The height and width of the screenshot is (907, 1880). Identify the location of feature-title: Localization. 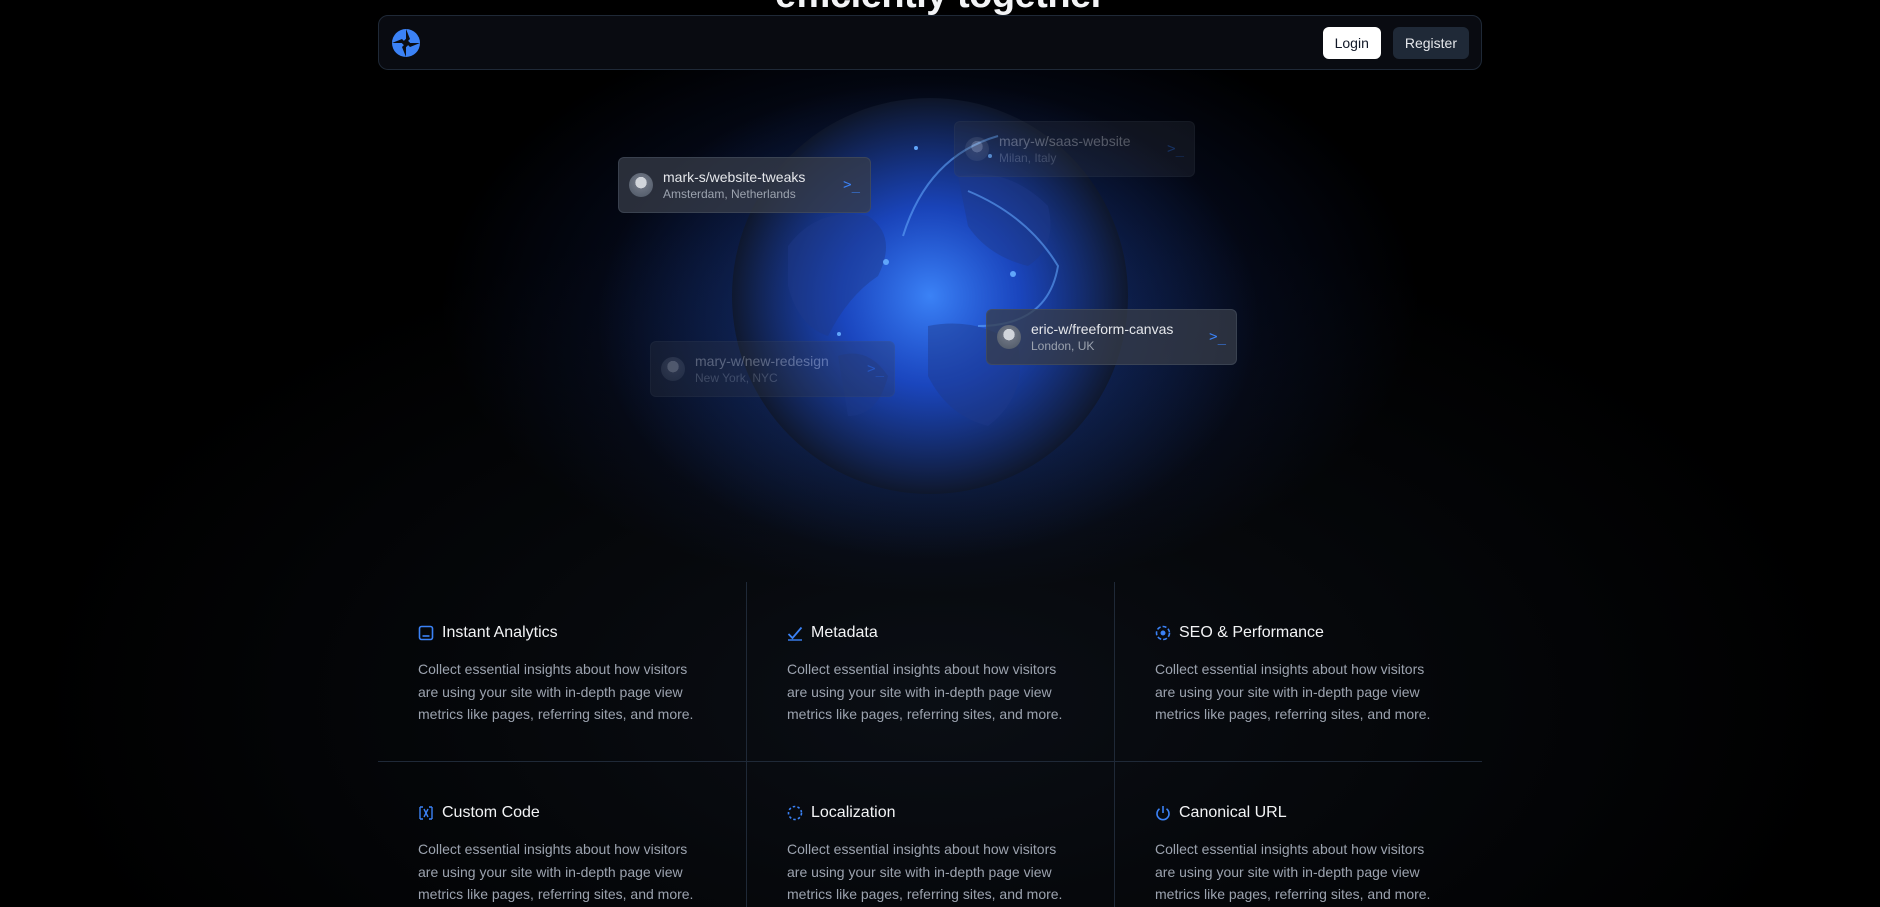
(853, 812).